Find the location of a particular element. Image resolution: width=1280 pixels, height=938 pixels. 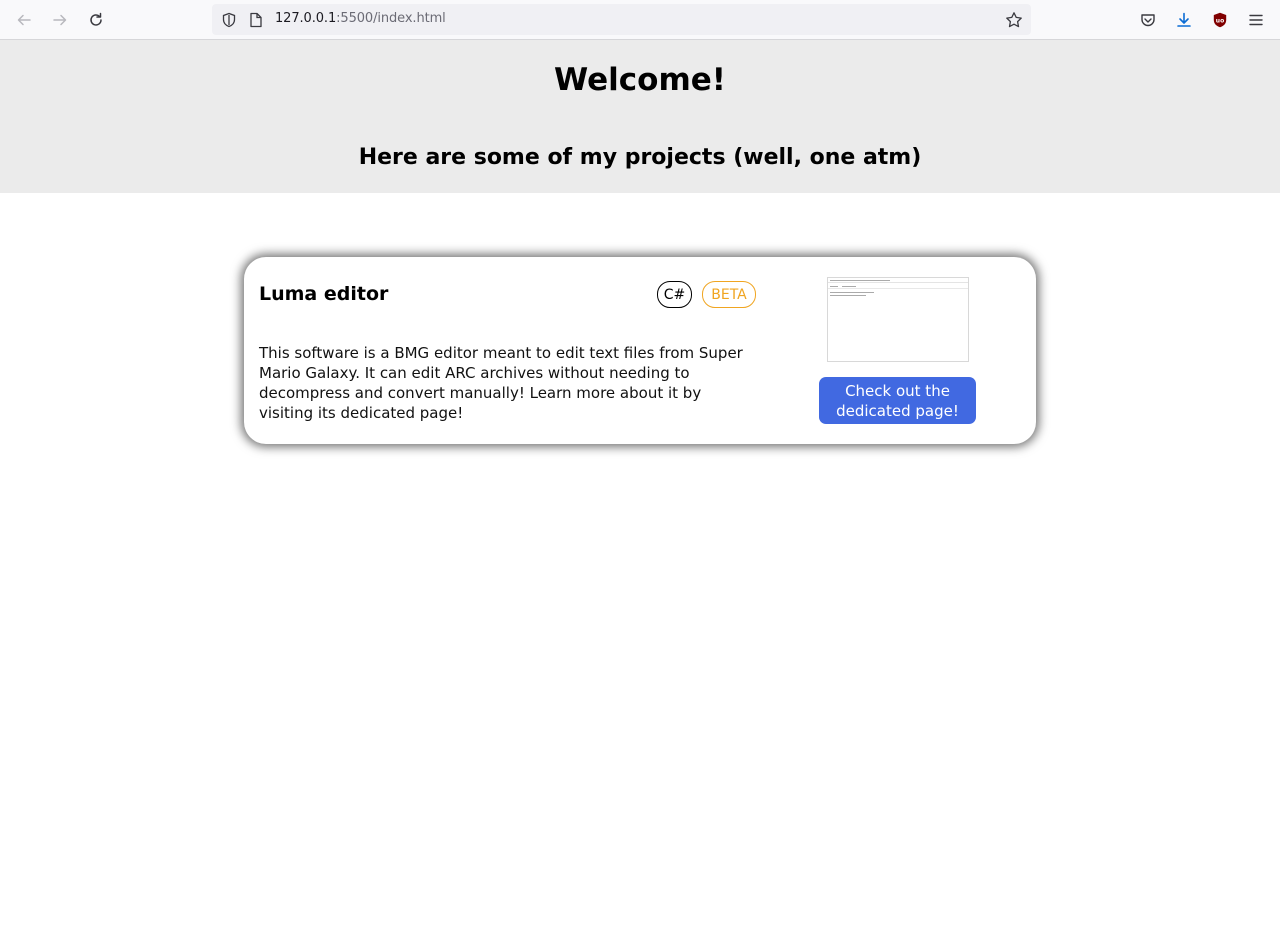

forward-icon is located at coordinates (60, 20).